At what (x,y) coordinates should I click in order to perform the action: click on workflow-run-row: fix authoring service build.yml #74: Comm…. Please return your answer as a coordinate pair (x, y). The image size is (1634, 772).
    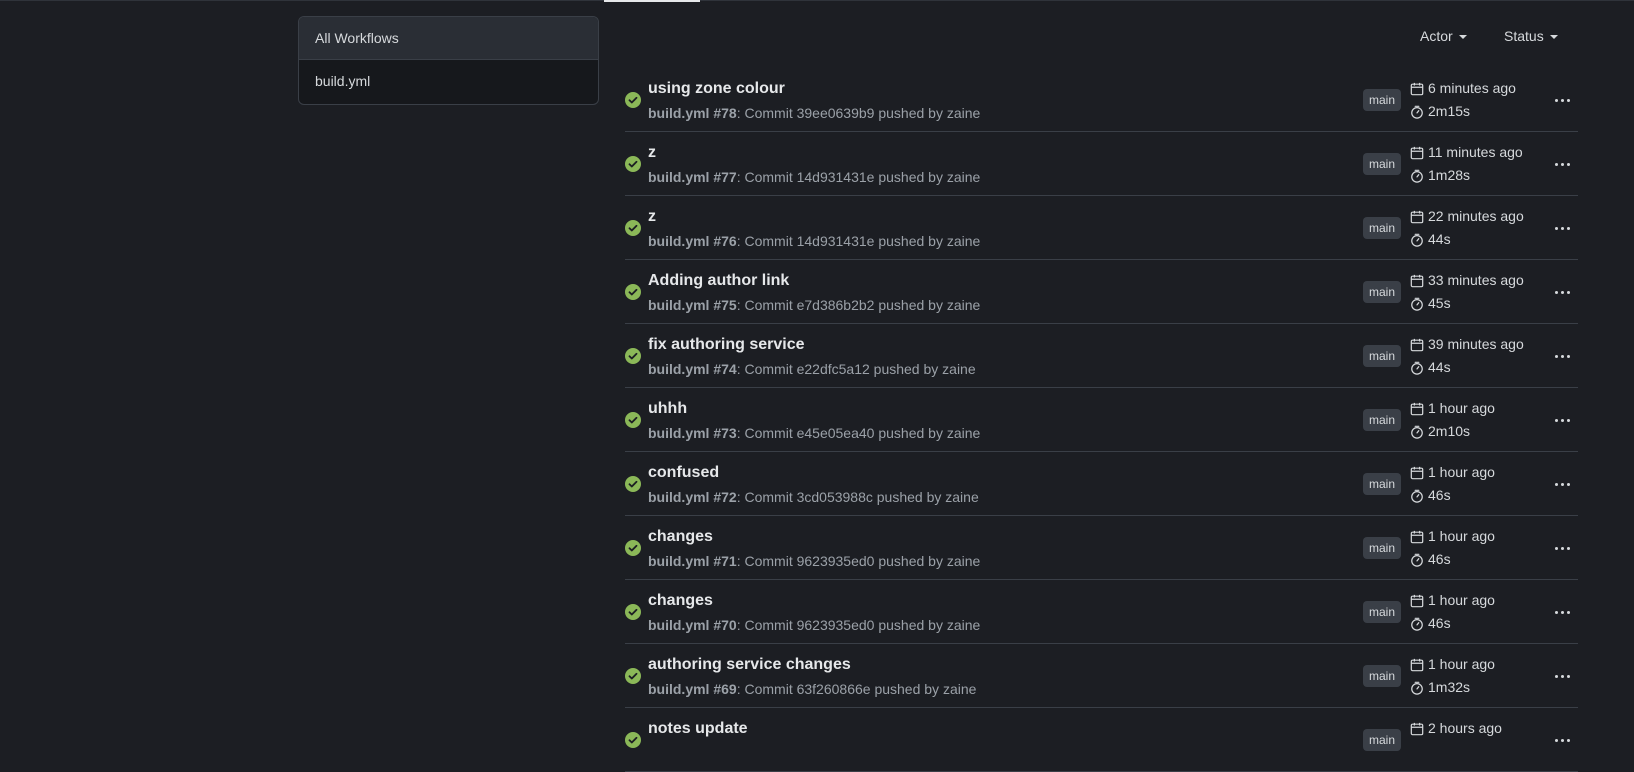
    Looking at the image, I should click on (1101, 356).